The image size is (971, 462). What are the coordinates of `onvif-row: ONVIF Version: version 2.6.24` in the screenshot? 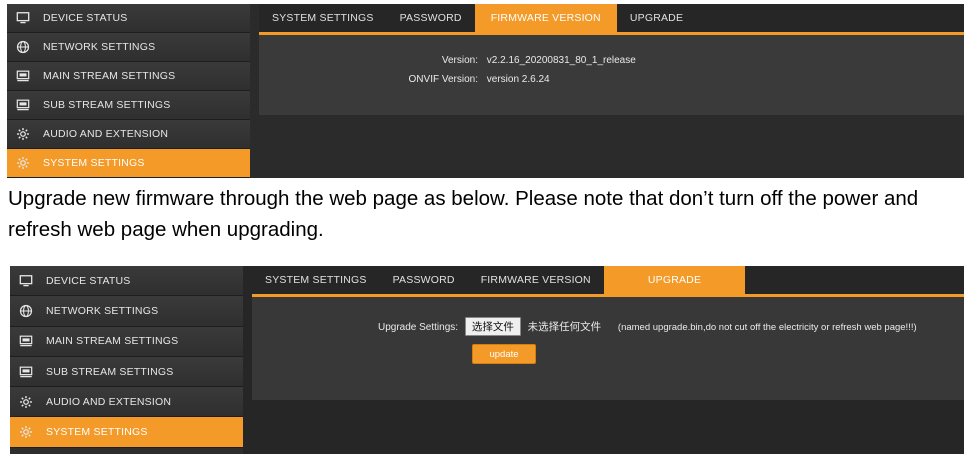 It's located at (474, 79).